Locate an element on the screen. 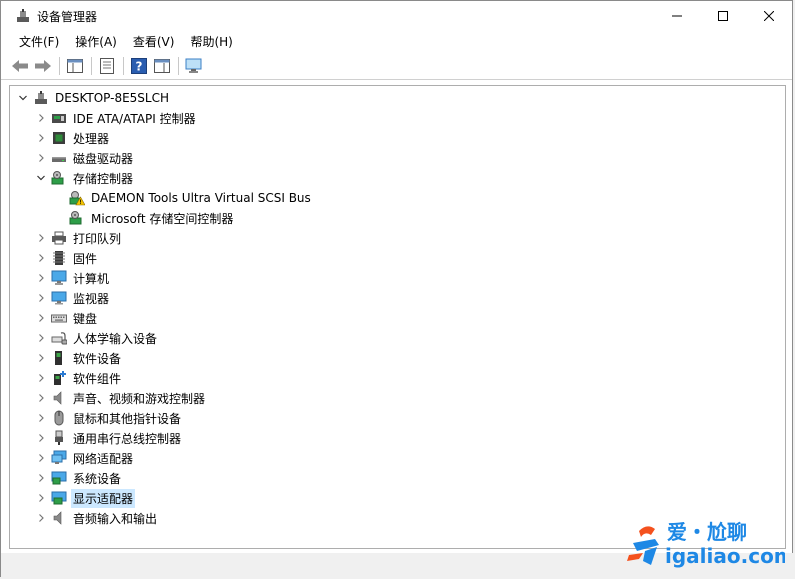 The image size is (795, 579). tree-item-label: 固件 is located at coordinates (85, 258).